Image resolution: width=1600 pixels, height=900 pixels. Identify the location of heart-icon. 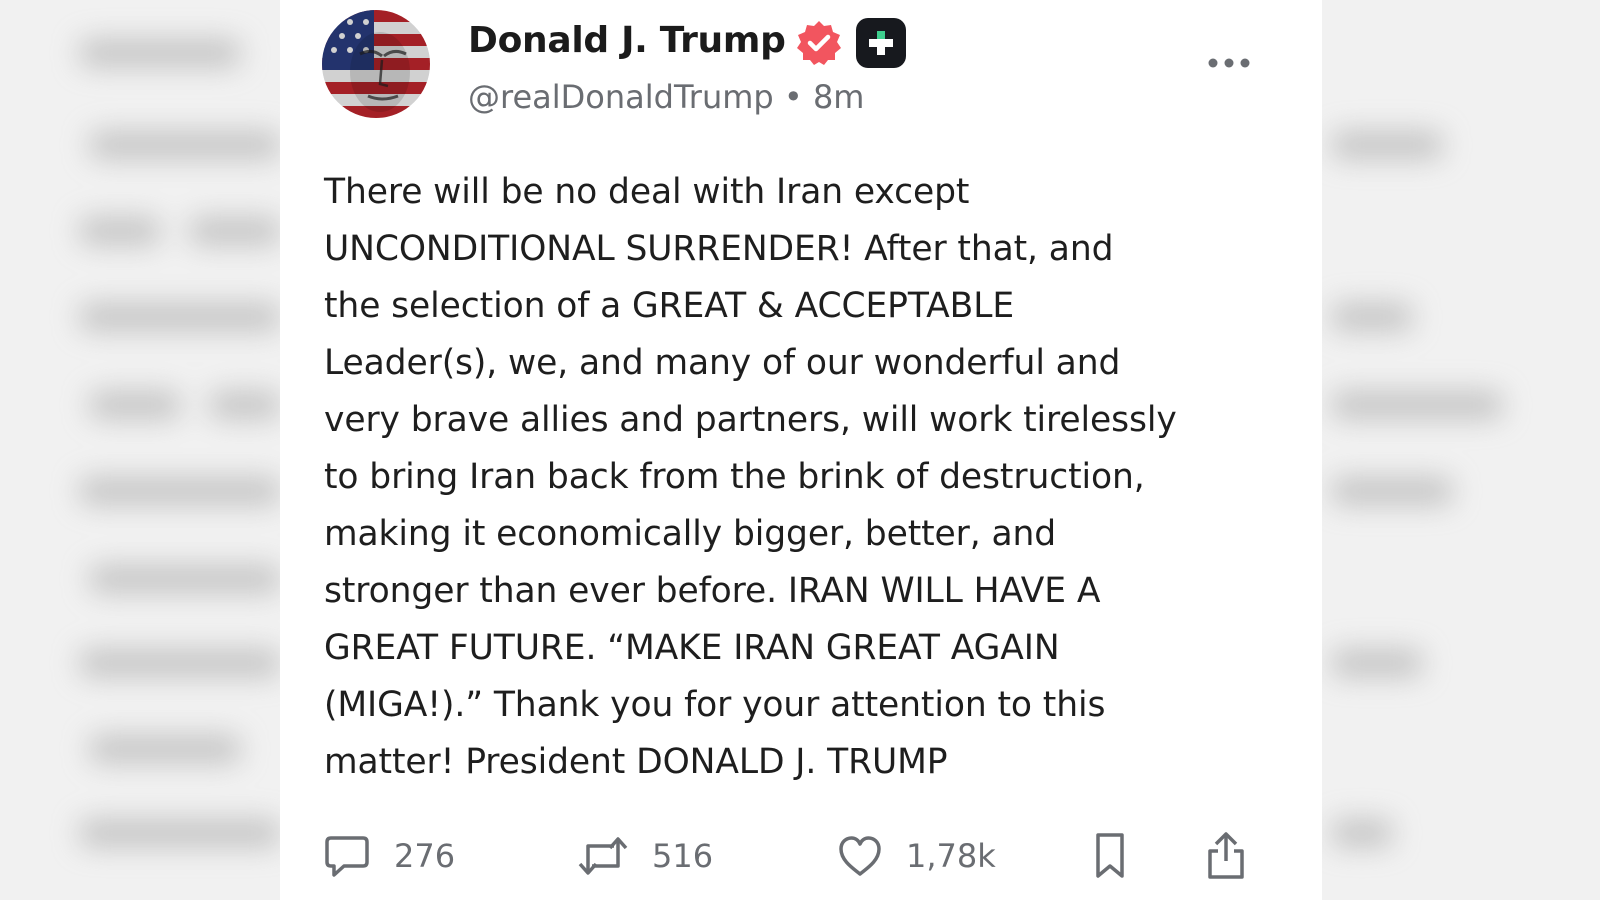
(860, 856).